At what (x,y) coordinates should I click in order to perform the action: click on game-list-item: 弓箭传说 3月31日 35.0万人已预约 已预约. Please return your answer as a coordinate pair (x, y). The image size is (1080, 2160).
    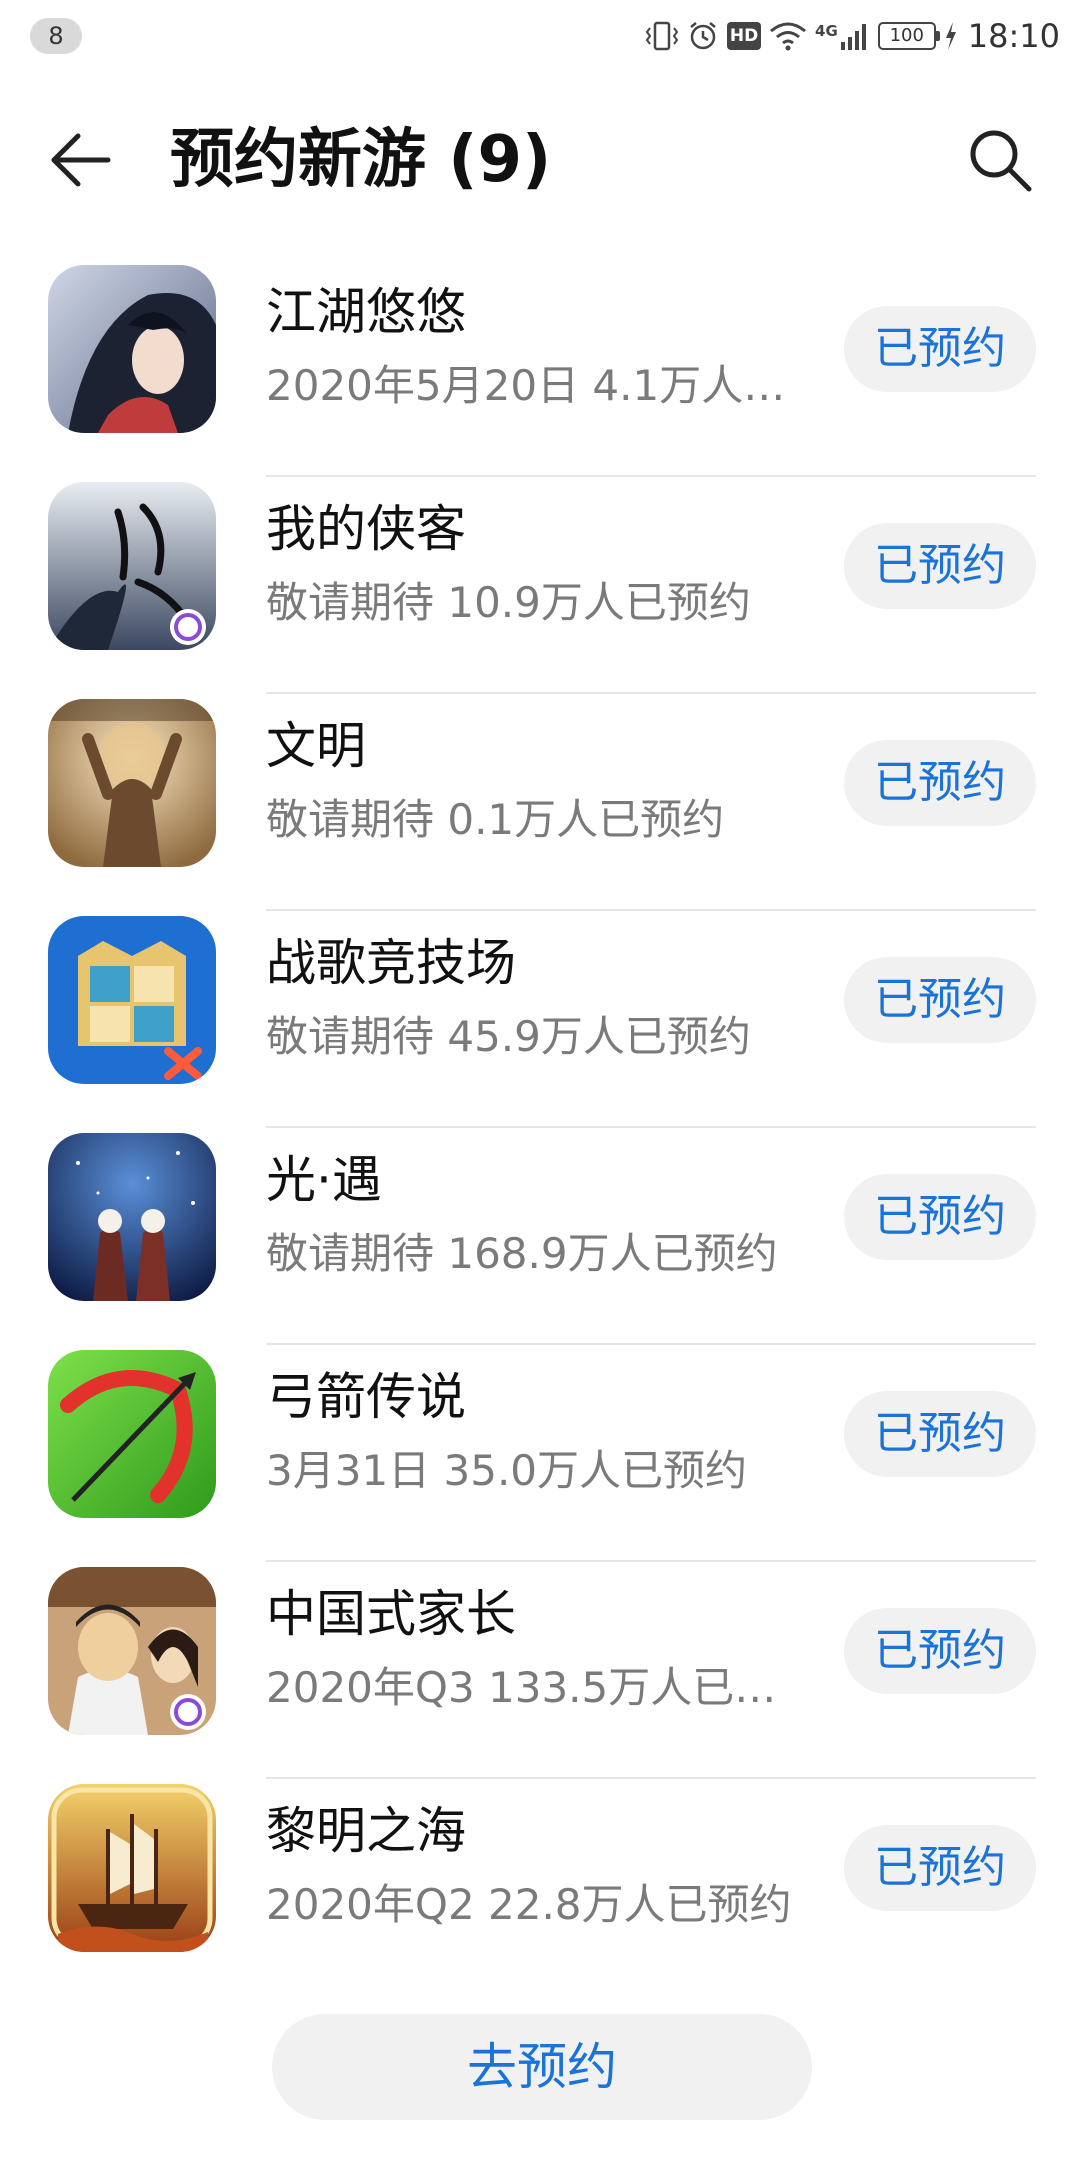
    Looking at the image, I should click on (540, 1453).